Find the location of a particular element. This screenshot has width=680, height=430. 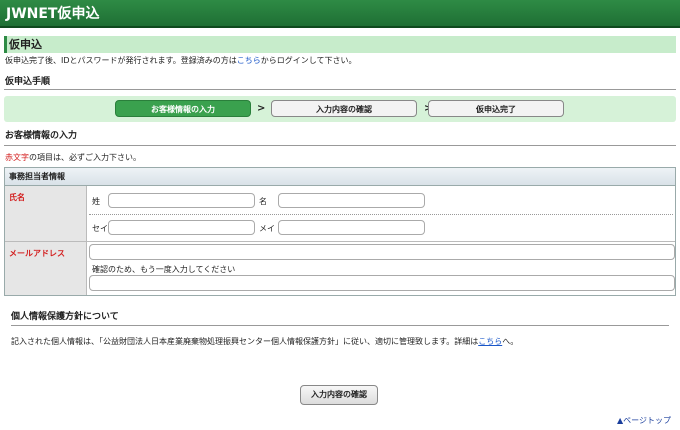

required-note-red: 赤文字 is located at coordinates (17, 157).